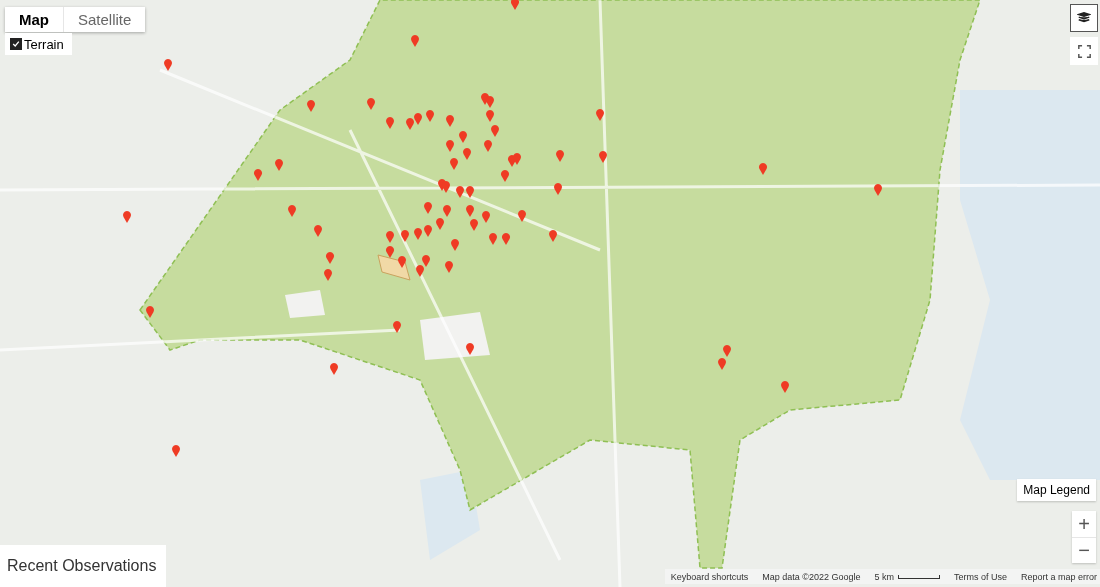  I want to click on terrain-checkbox: Terrain, so click(38, 44).